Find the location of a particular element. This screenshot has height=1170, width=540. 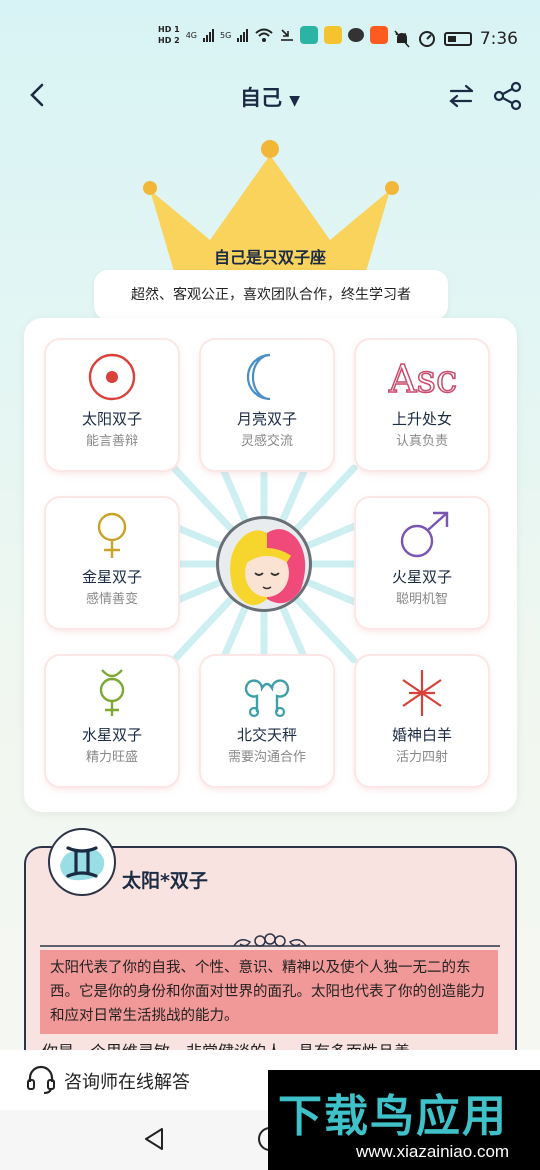

nav-back-icon is located at coordinates (155, 1139).